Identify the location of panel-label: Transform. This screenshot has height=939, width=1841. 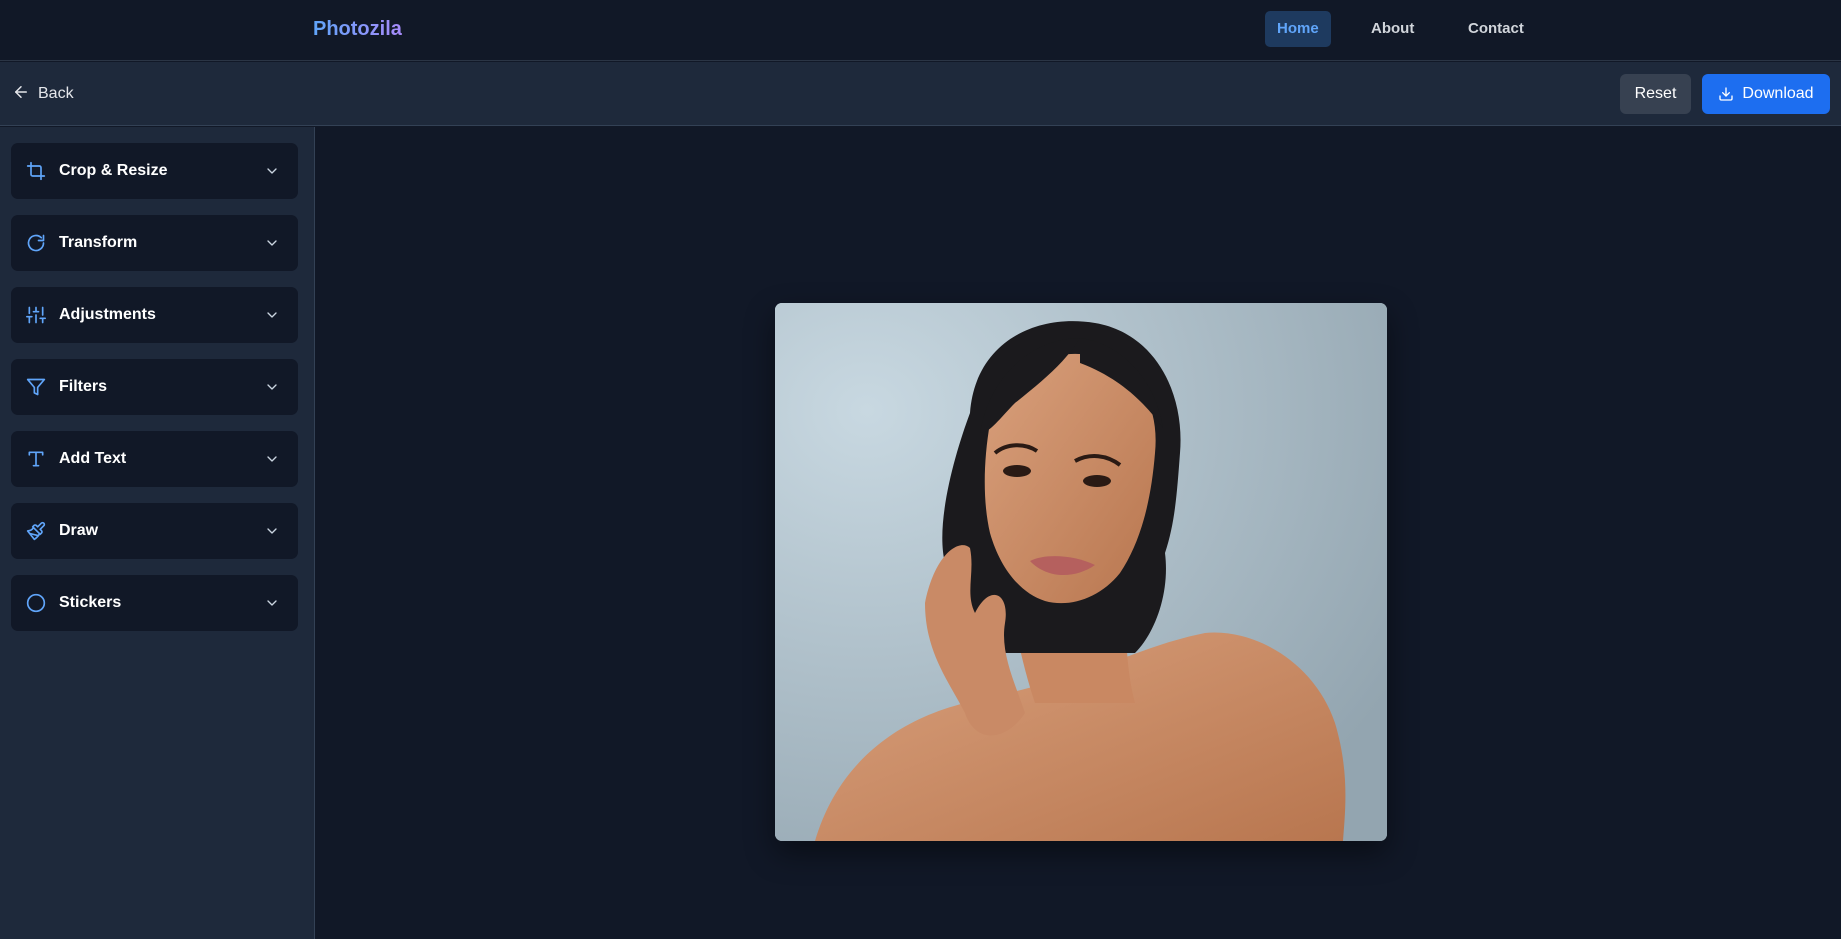
(98, 242).